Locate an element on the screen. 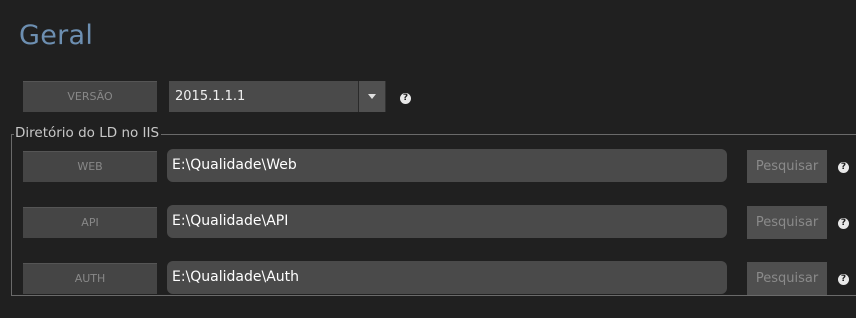 The width and height of the screenshot is (856, 318). api-path-value: E:\Qualidade\API is located at coordinates (230, 221).